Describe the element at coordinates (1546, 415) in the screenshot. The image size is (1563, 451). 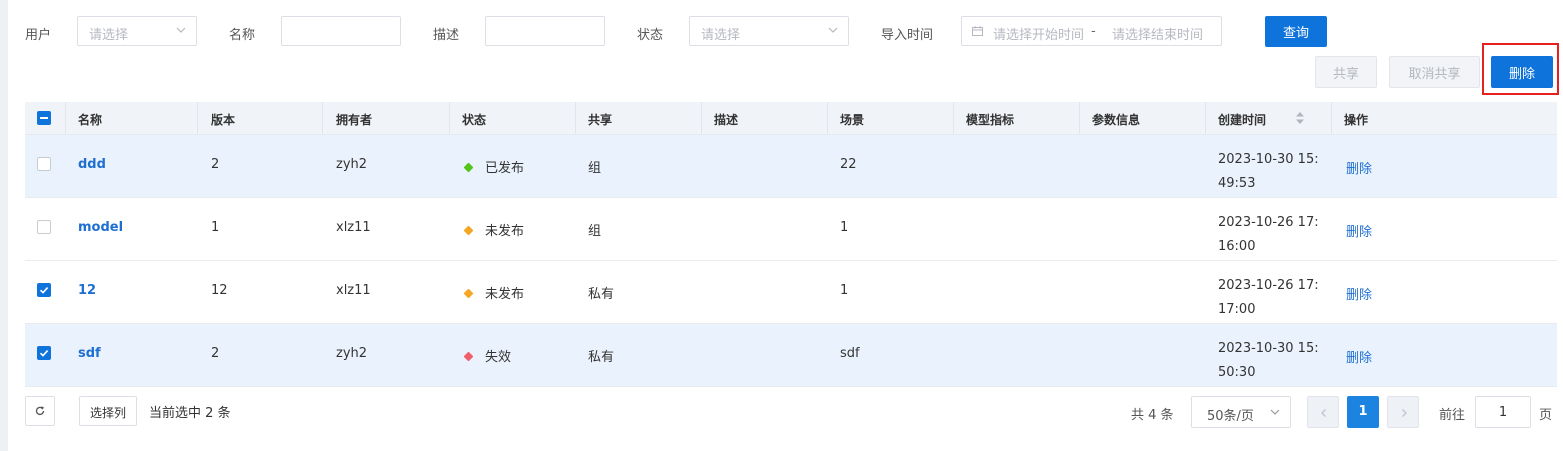
I see `page-unit-label: 页` at that location.